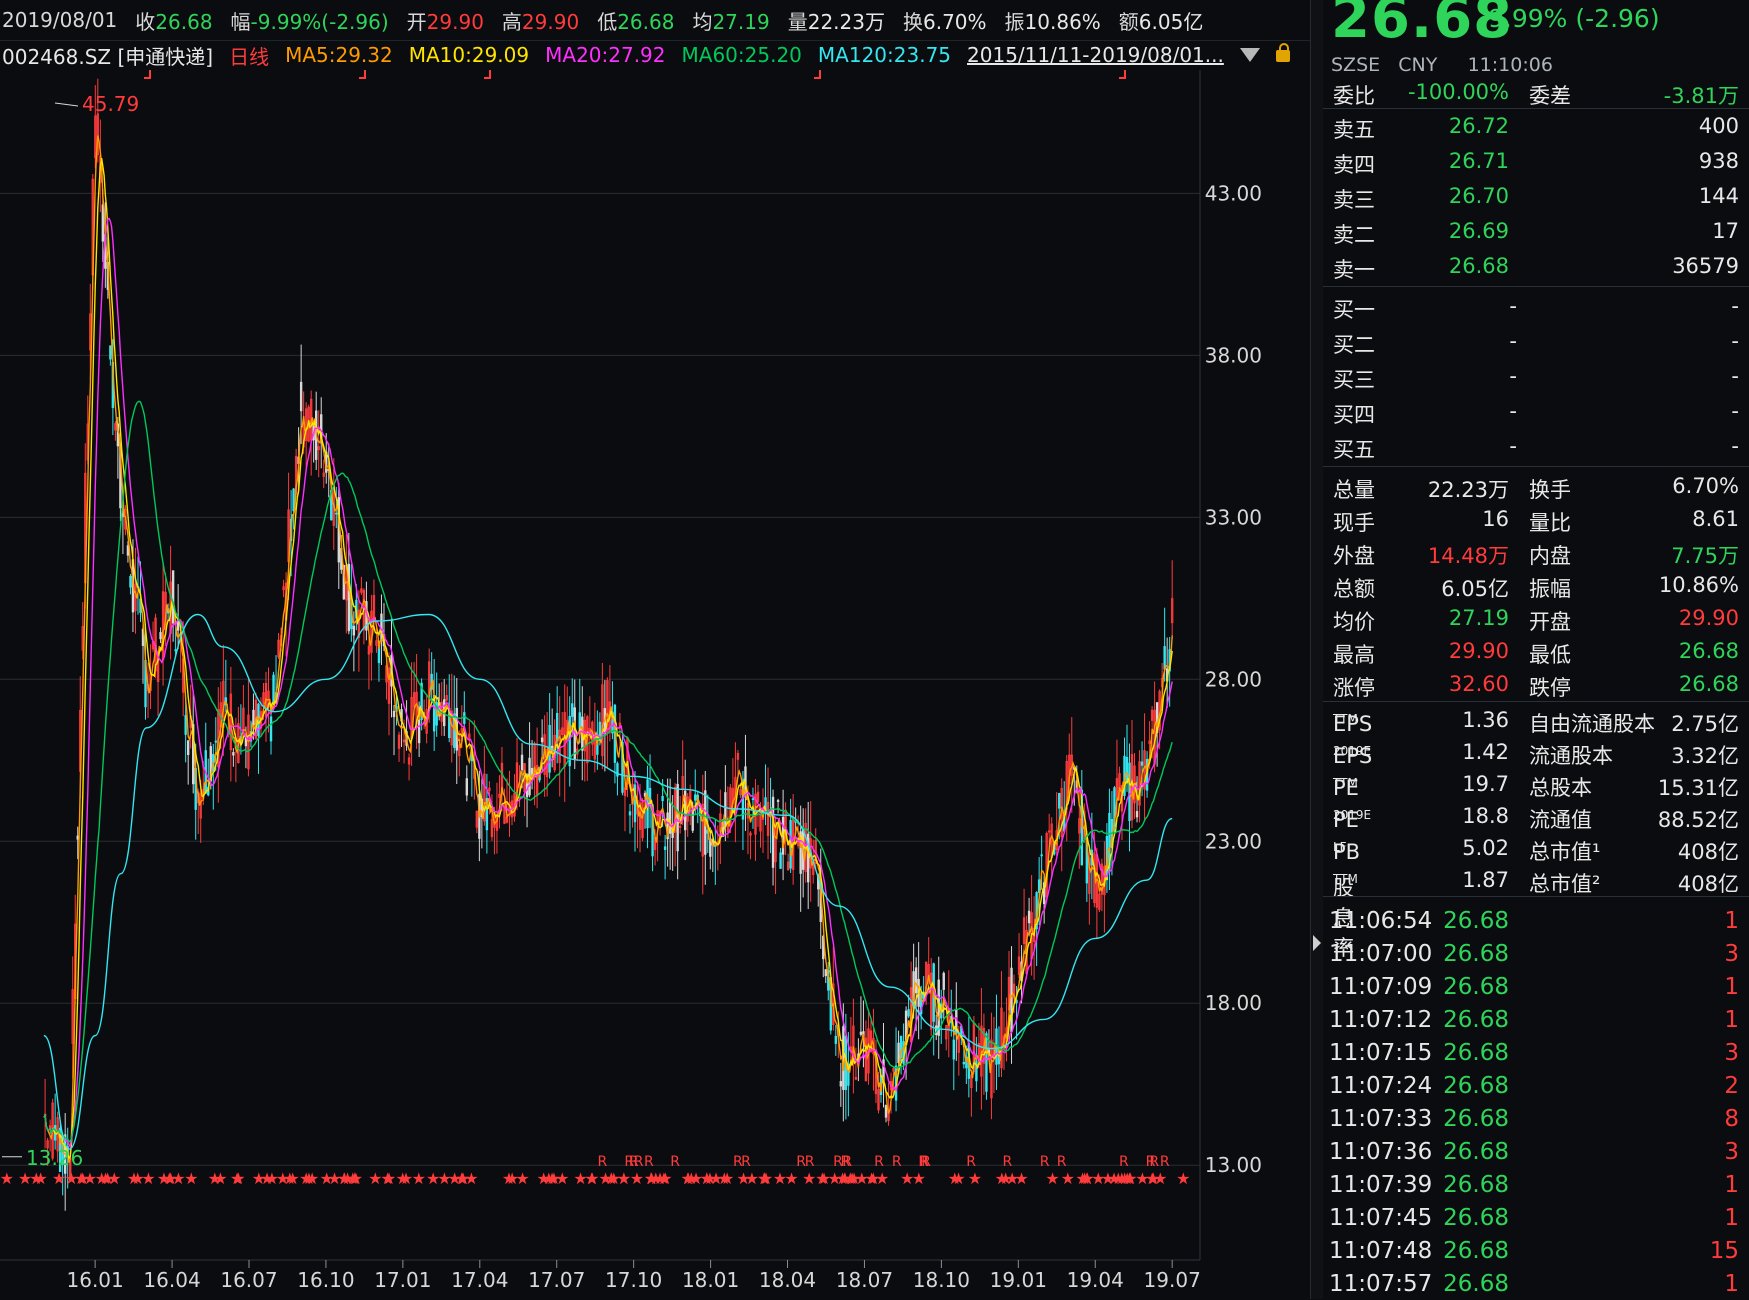 This screenshot has height=1300, width=1749. Describe the element at coordinates (1381, 1119) in the screenshot. I see `tick-time: 11:07:33` at that location.